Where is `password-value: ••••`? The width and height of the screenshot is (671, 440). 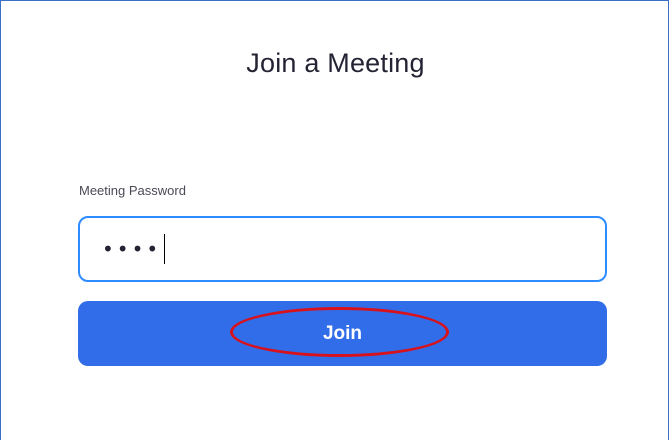 password-value: •••• is located at coordinates (132, 249).